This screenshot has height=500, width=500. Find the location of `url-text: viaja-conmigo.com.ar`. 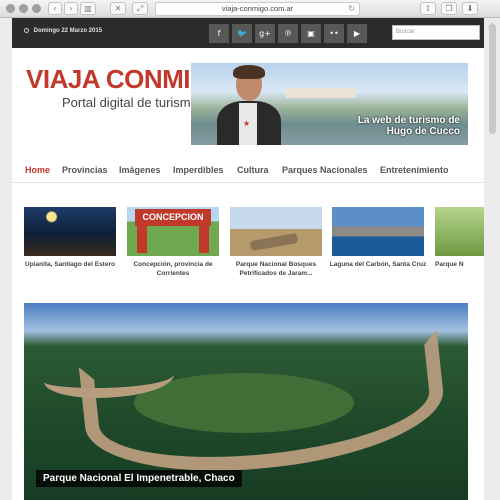

url-text: viaja-conmigo.com.ar is located at coordinates (257, 8).